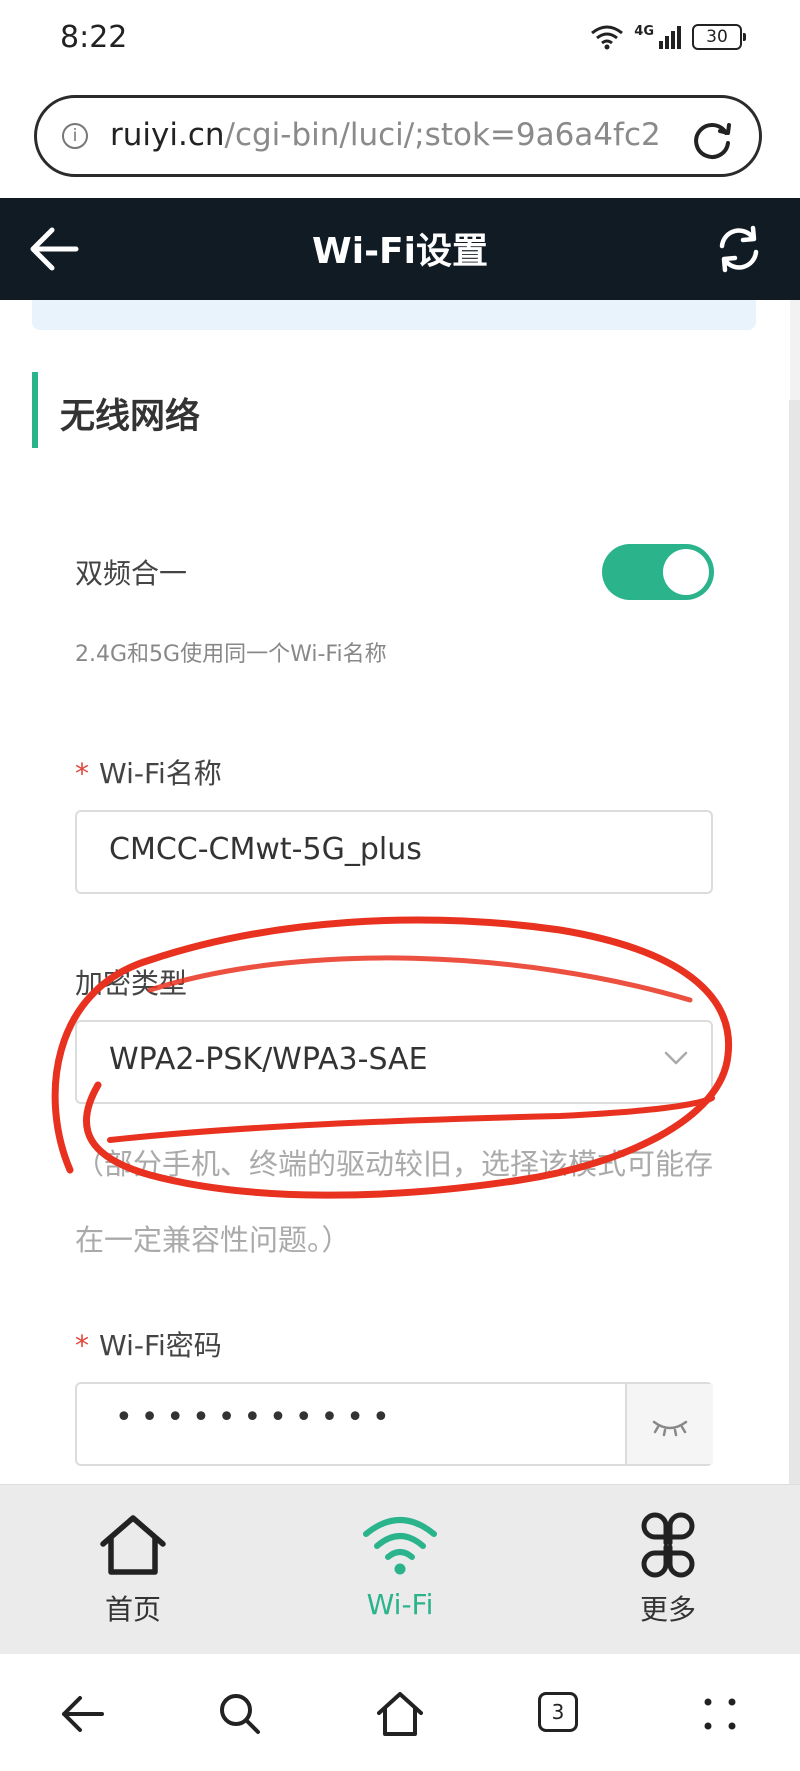  Describe the element at coordinates (712, 139) in the screenshot. I see `reload-icon` at that location.